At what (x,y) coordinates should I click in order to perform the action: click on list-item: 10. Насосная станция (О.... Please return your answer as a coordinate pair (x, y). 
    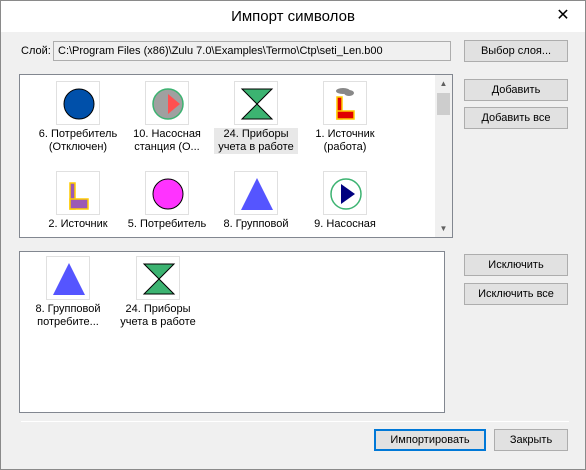
    Looking at the image, I should click on (167, 117).